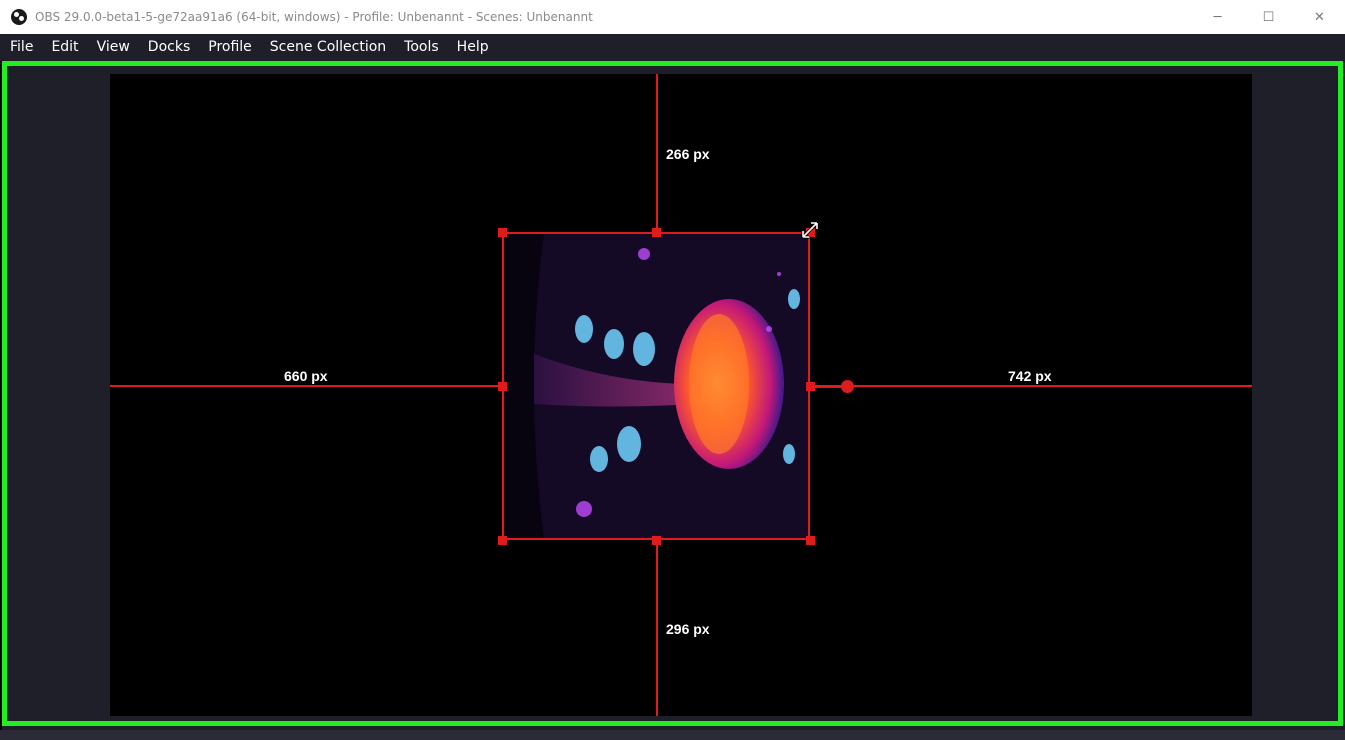 The image size is (1345, 740). What do you see at coordinates (421, 47) in the screenshot?
I see `menu-tools: Tools` at bounding box center [421, 47].